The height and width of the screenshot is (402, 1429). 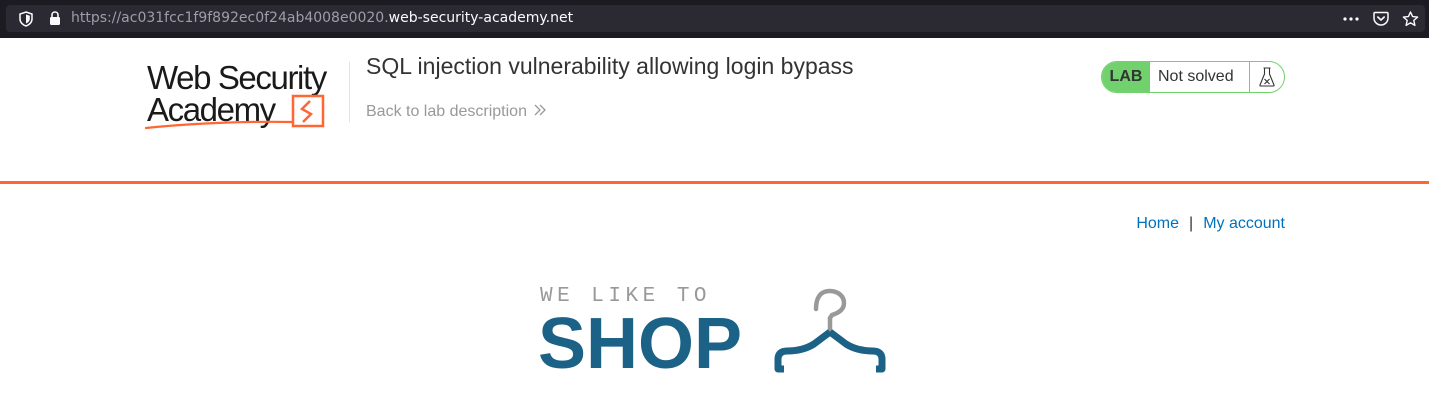 I want to click on url-domain: web-security-academy.net, so click(x=481, y=18).